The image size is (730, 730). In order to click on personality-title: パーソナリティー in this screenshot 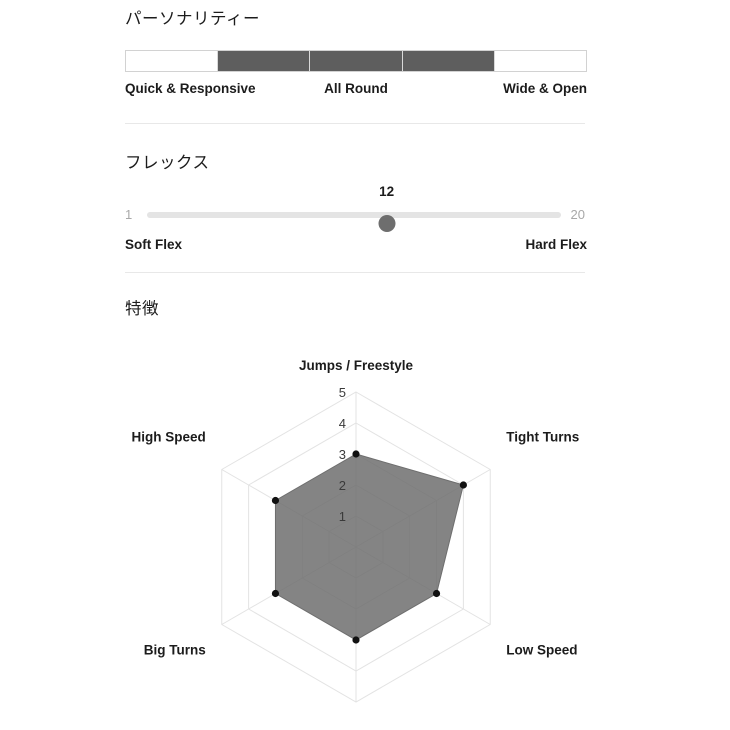, I will do `click(193, 19)`.